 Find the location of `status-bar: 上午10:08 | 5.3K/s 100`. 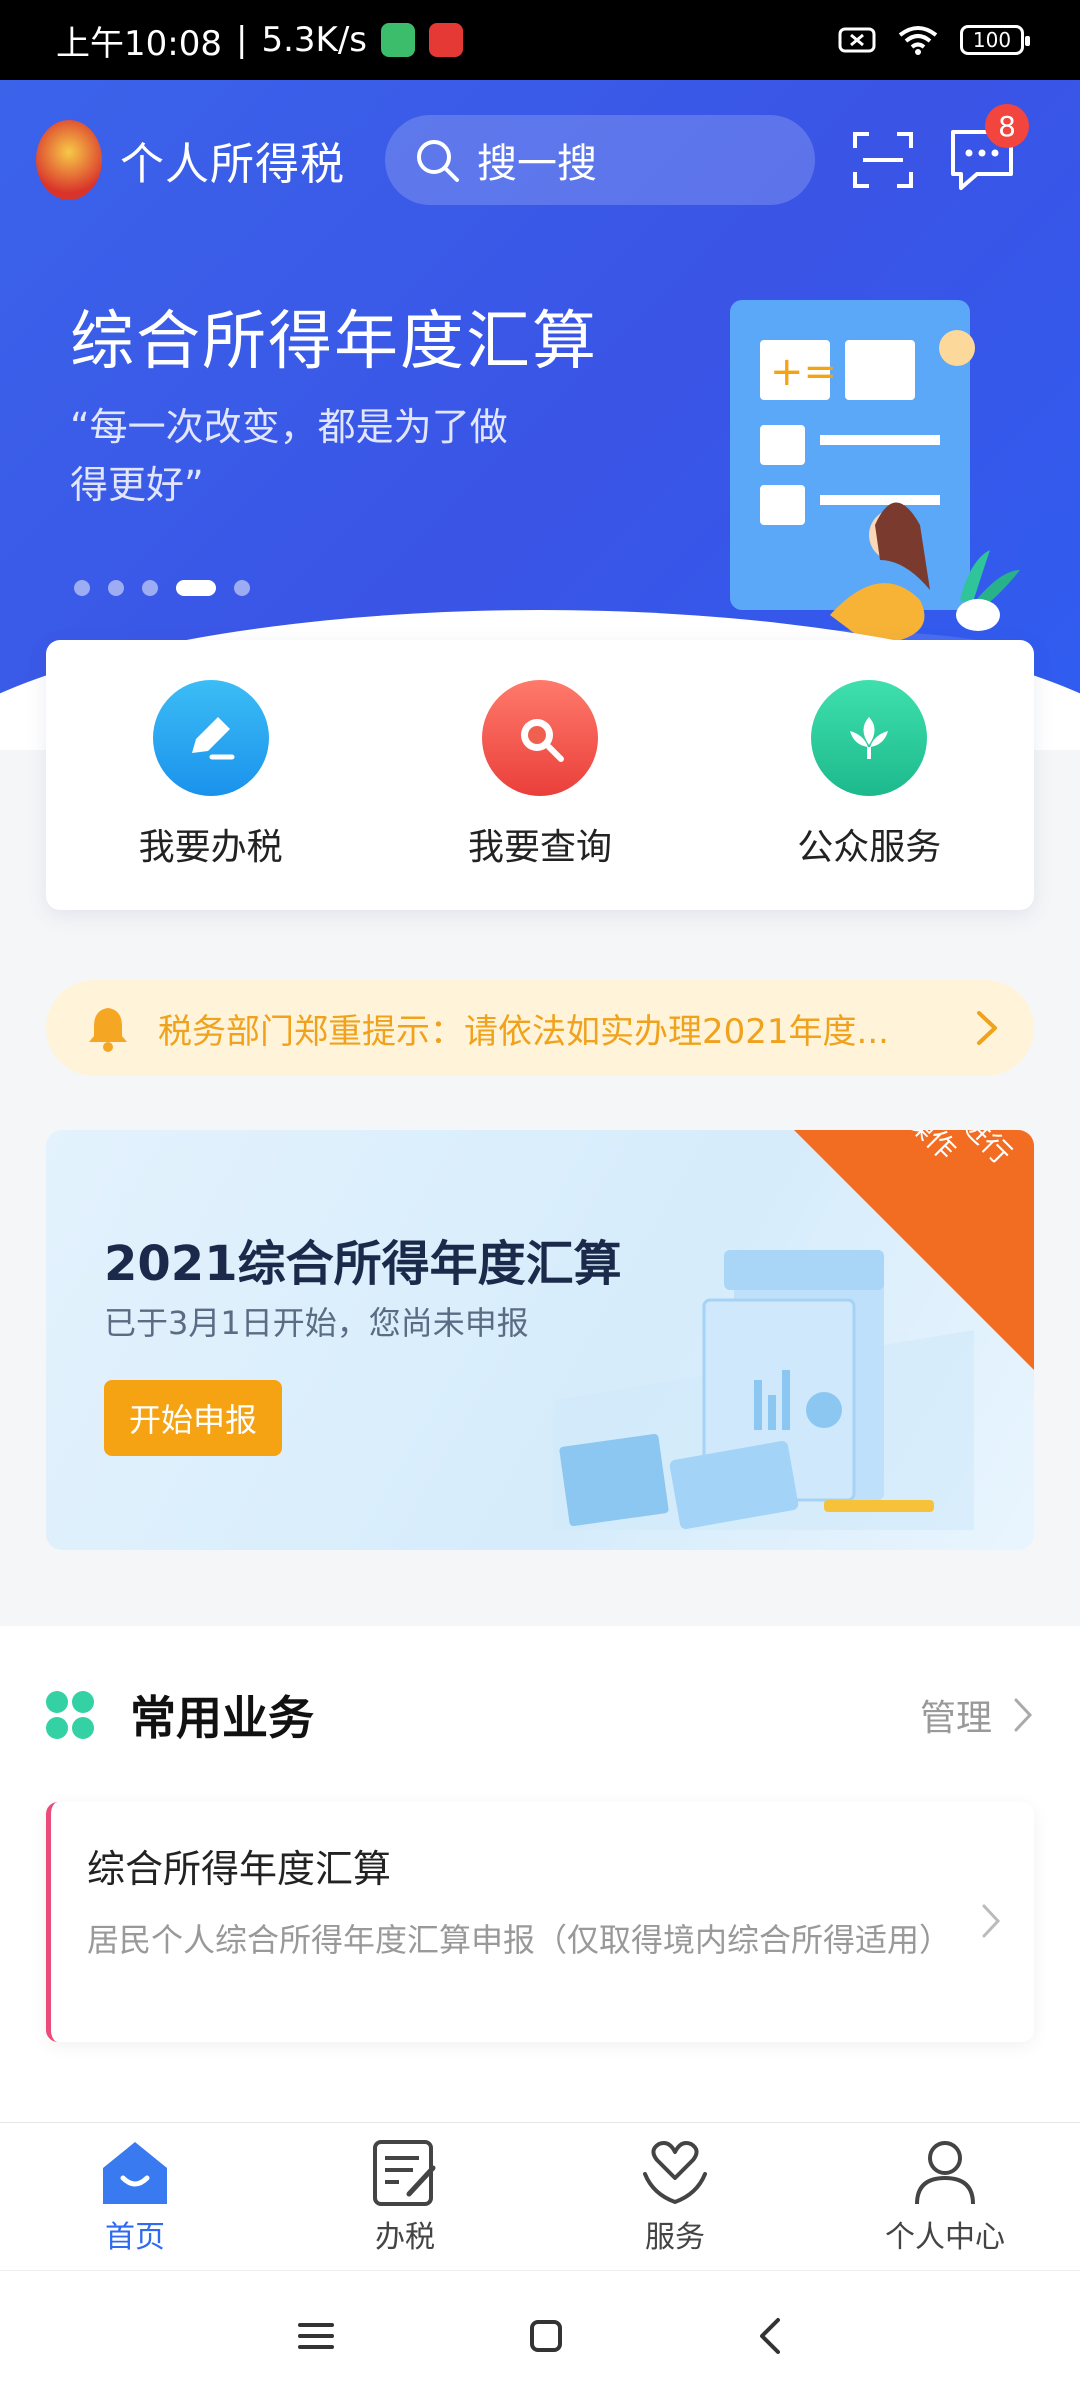

status-bar: 上午10:08 | 5.3K/s 100 is located at coordinates (540, 40).